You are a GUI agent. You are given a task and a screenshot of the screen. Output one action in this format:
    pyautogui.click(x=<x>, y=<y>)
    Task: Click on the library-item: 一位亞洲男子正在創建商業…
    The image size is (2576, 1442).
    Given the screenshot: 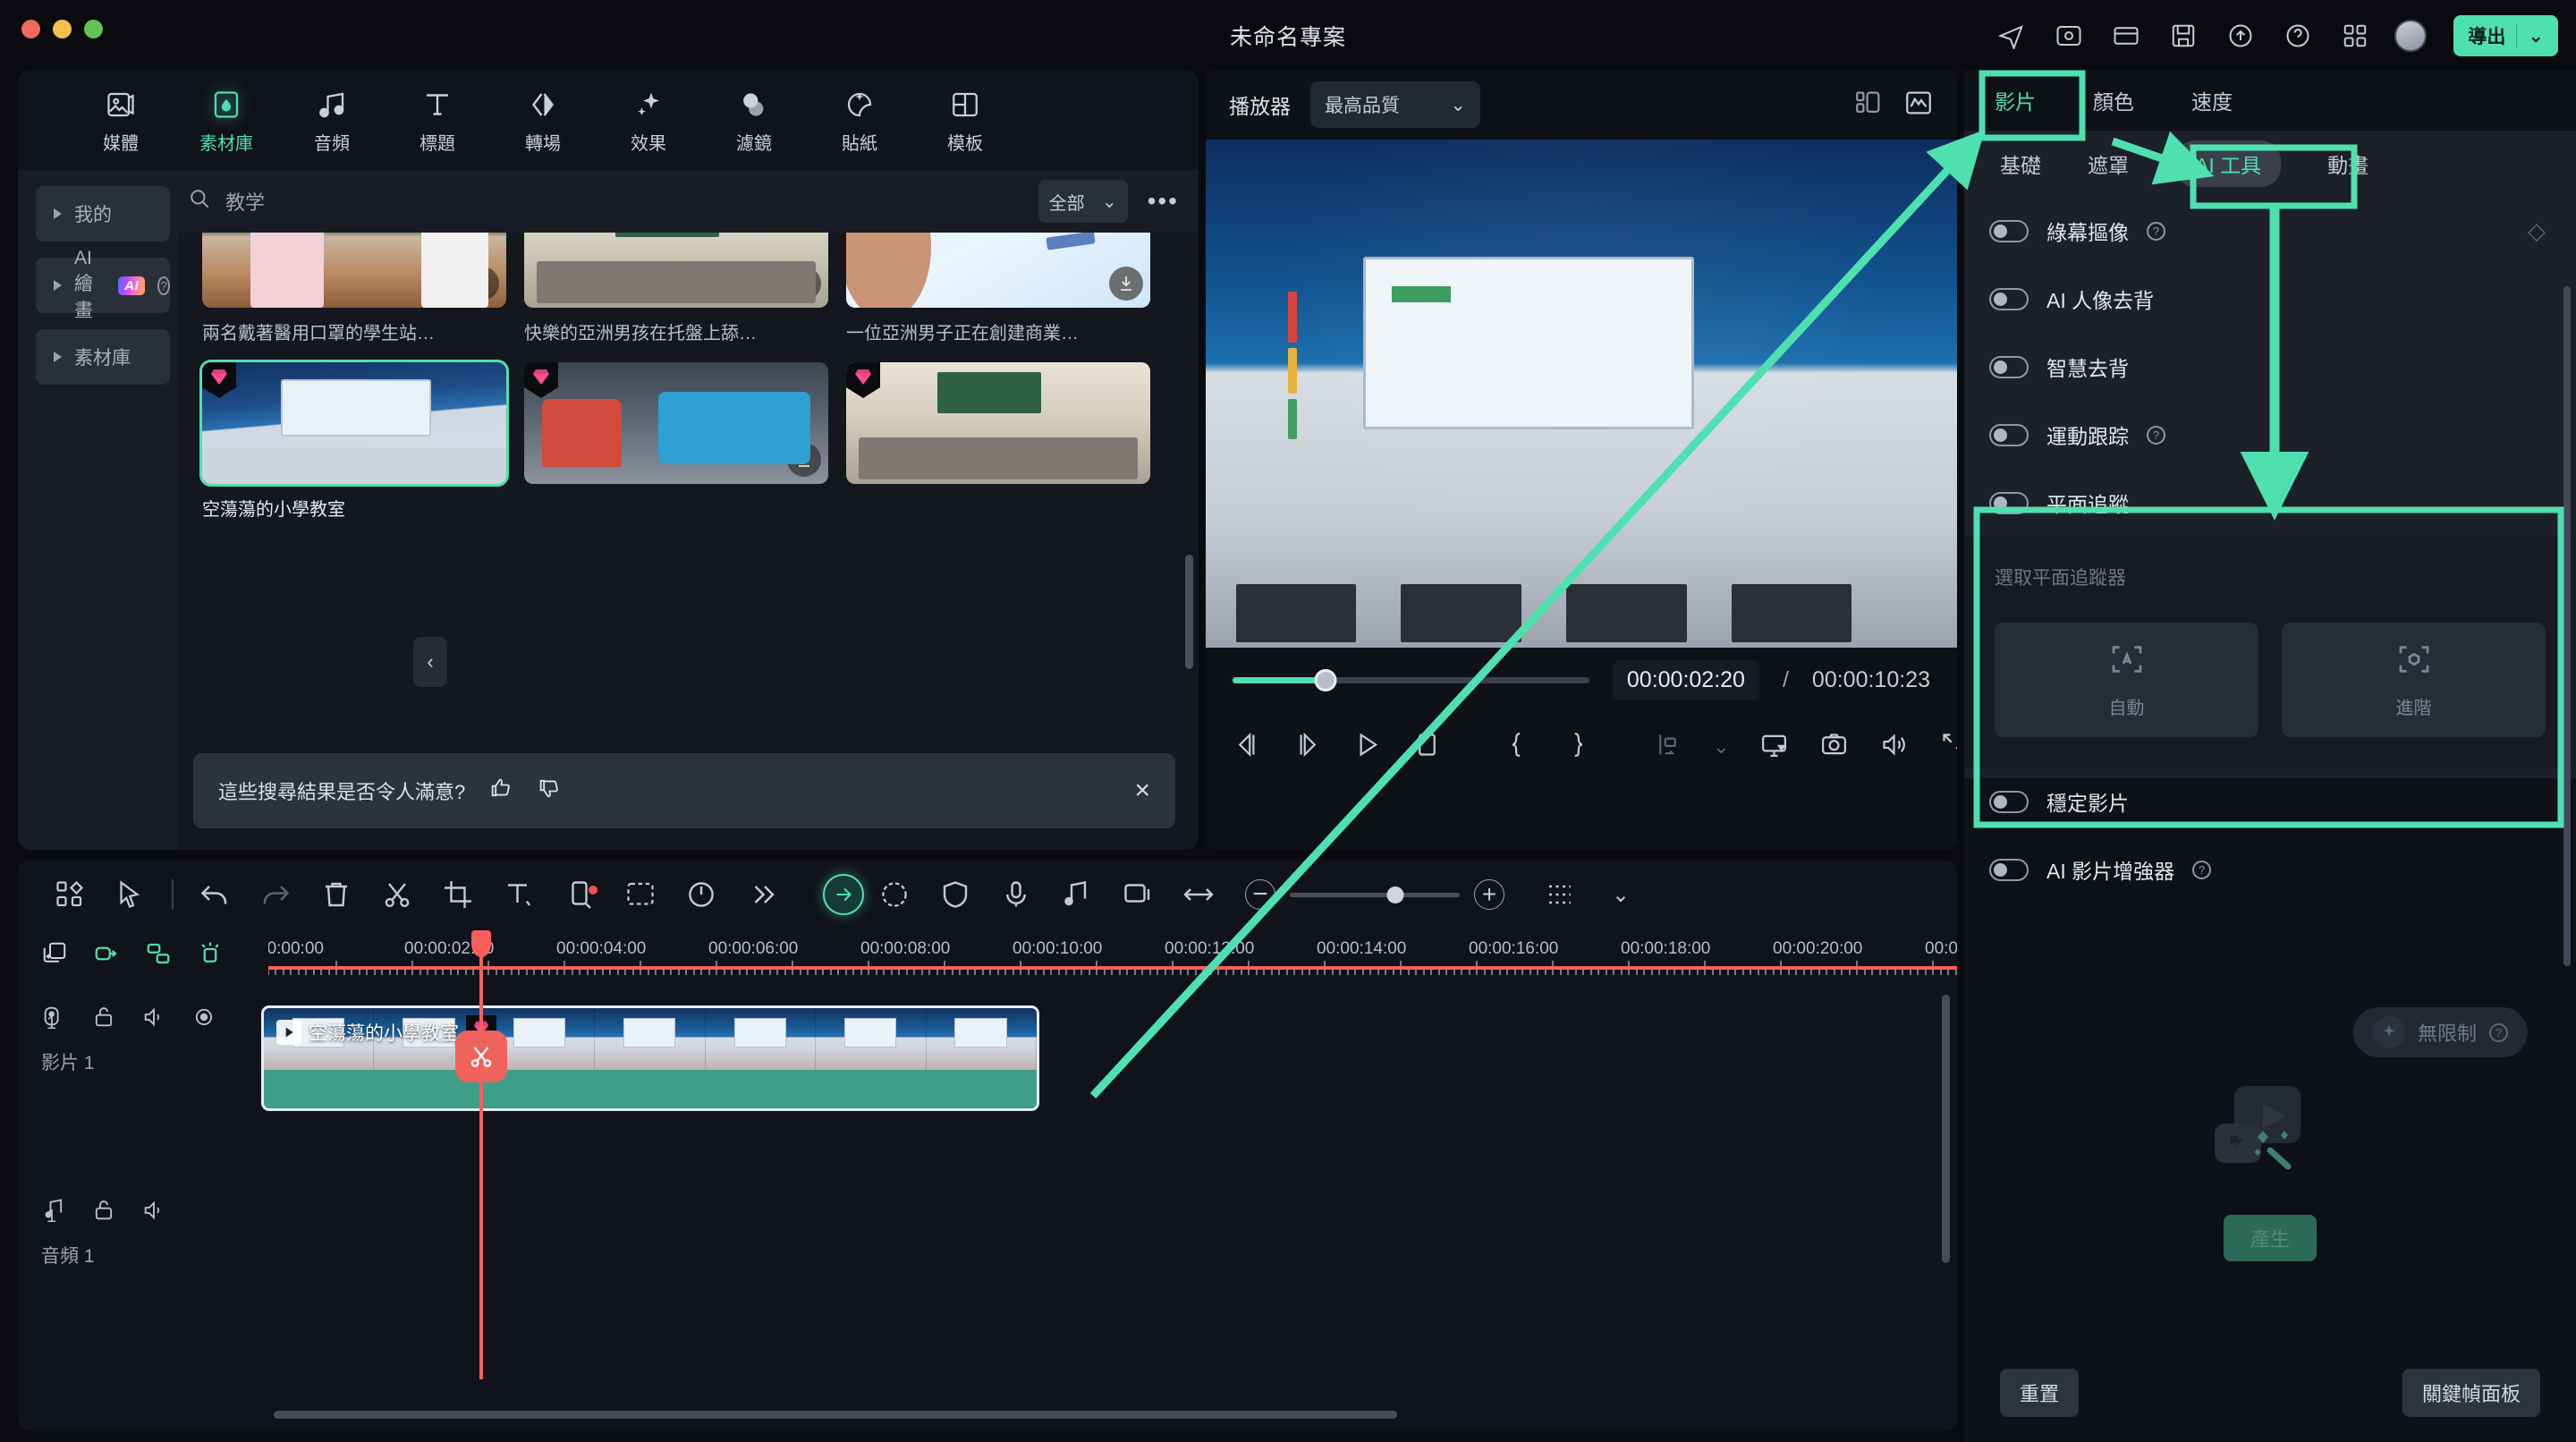 What is the action you would take?
    pyautogui.click(x=998, y=288)
    